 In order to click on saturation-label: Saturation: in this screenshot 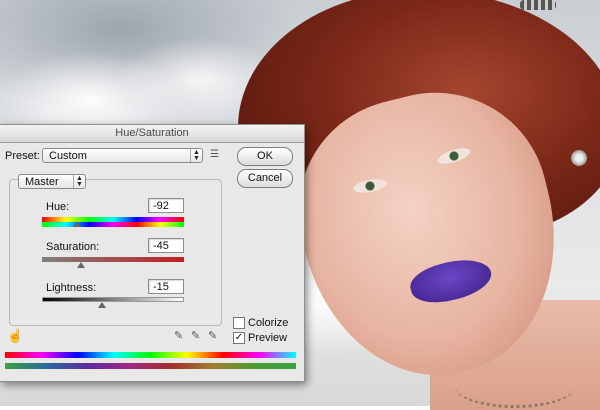, I will do `click(73, 247)`.